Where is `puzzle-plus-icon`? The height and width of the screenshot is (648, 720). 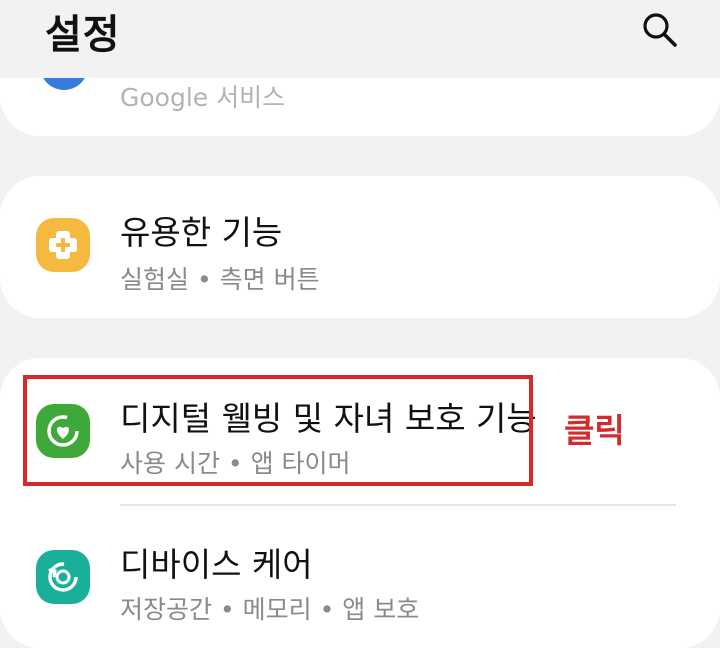 puzzle-plus-icon is located at coordinates (63, 245).